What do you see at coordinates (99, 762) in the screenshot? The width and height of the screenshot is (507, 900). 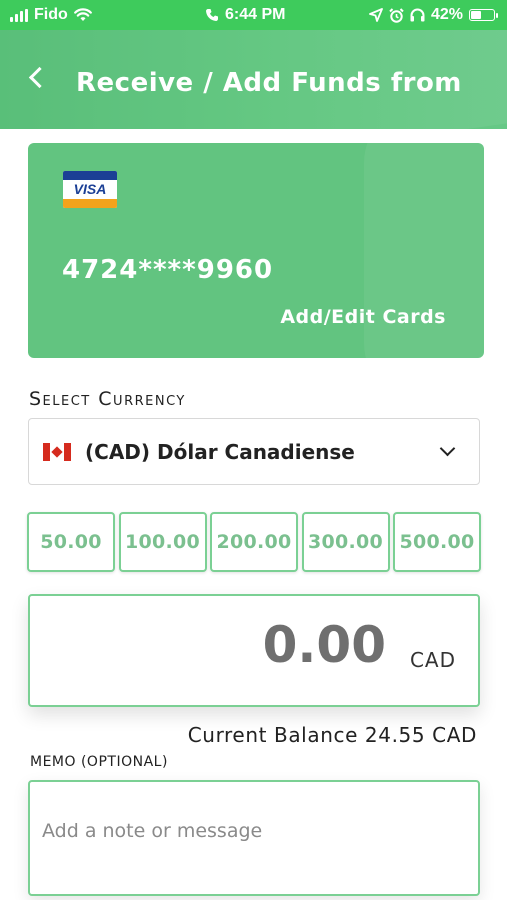 I see `memo-label: MEMO (OPTIONAL)` at bounding box center [99, 762].